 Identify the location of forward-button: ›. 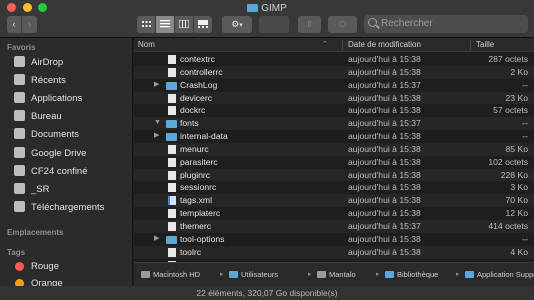
(29, 24).